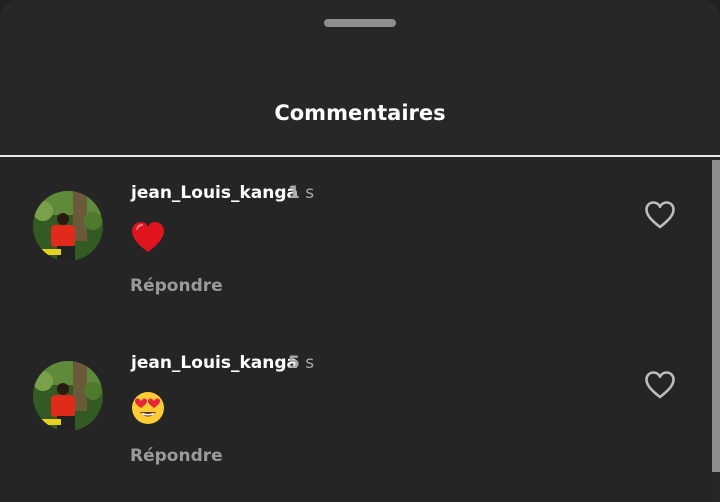  Describe the element at coordinates (148, 408) in the screenshot. I see `heart-eyes-emoji-icon` at that location.